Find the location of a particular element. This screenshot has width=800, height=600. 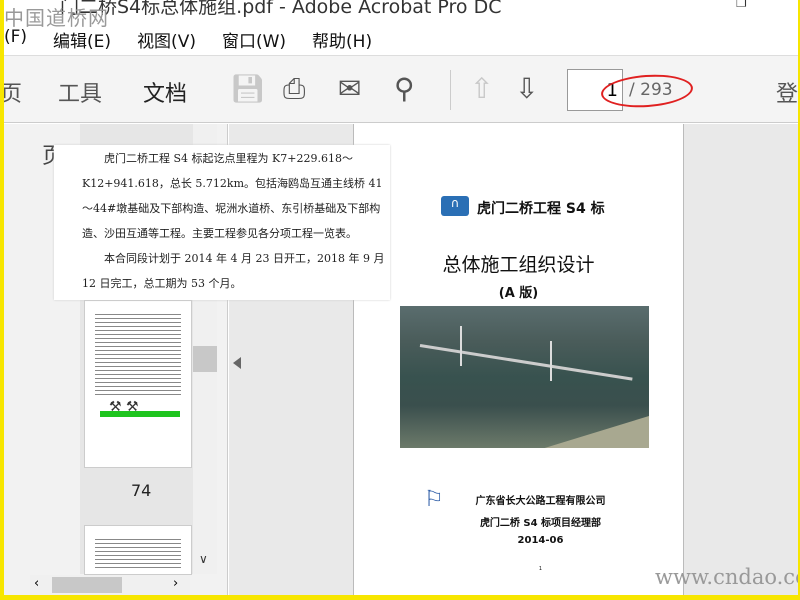

restore-icon: ❐ is located at coordinates (741, 5).